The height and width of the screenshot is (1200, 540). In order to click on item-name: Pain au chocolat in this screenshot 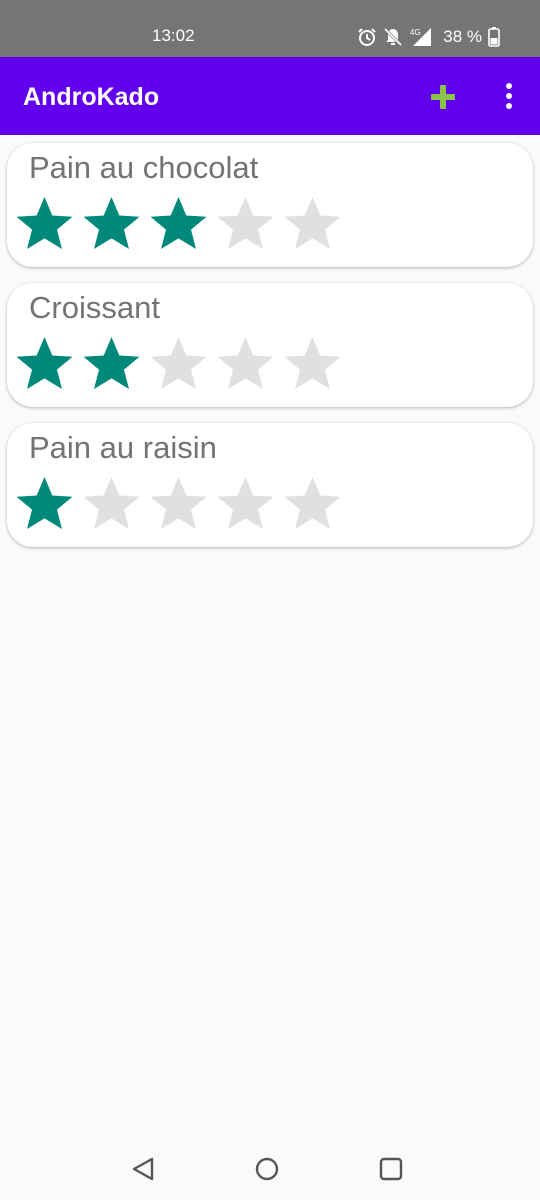, I will do `click(144, 167)`.